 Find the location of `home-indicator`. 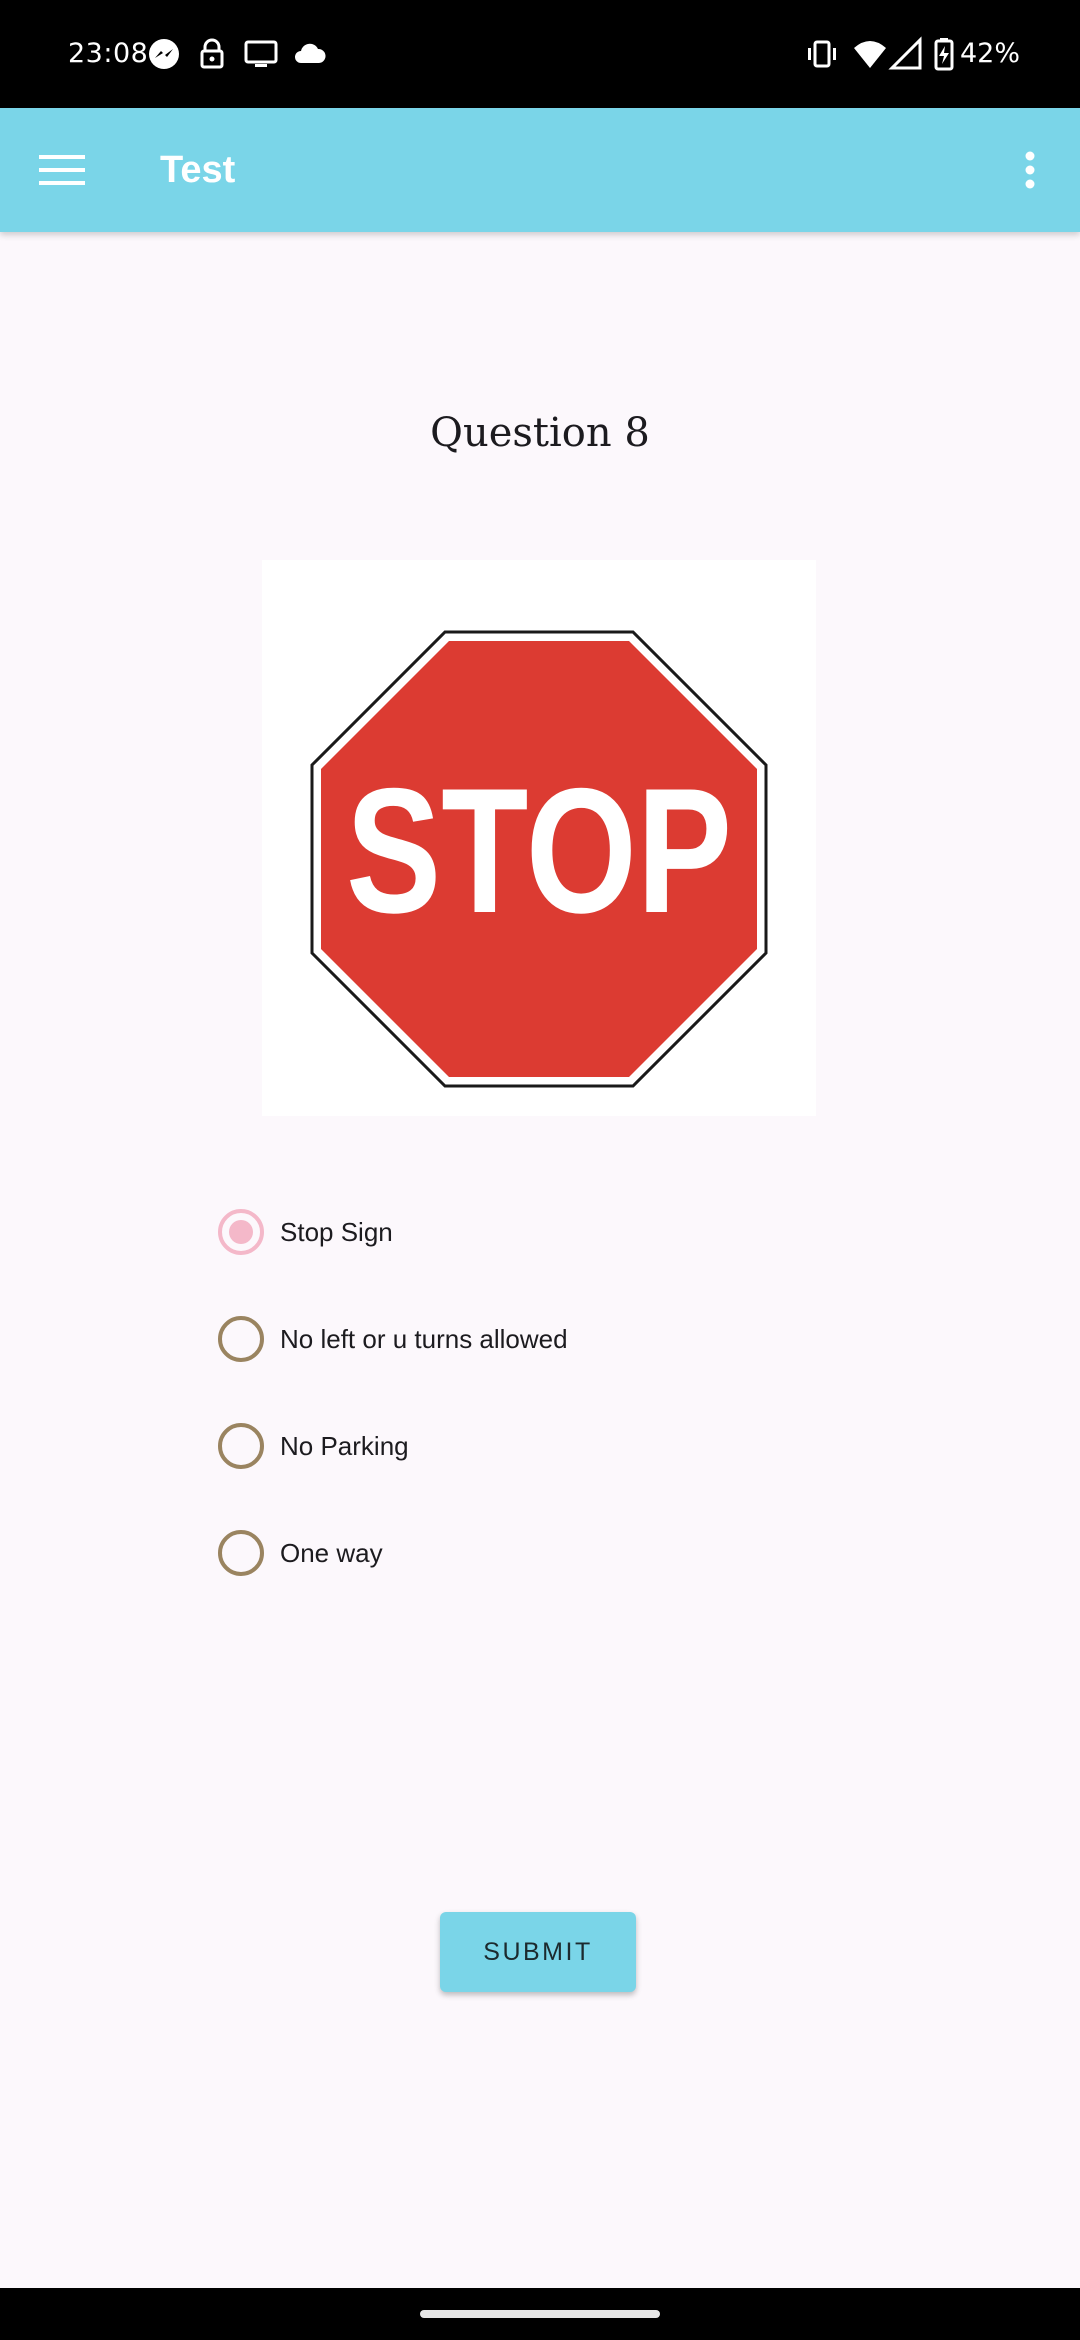

home-indicator is located at coordinates (540, 2314).